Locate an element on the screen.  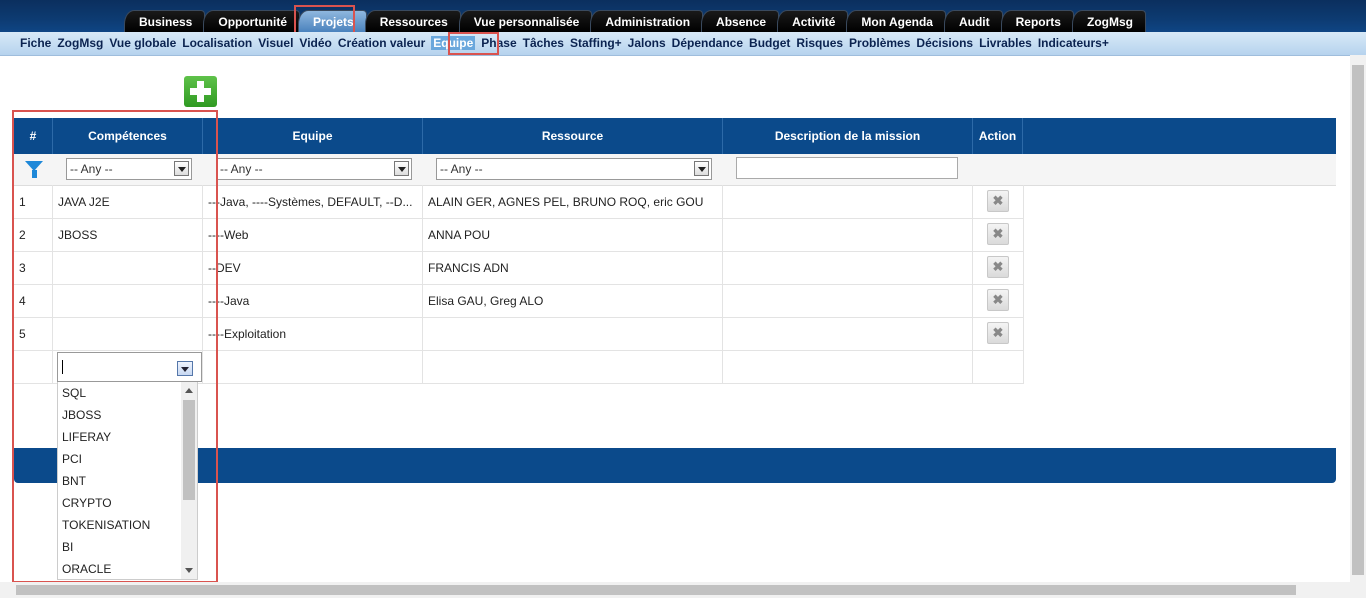
tab-reports: Reports is located at coordinates (1037, 21).